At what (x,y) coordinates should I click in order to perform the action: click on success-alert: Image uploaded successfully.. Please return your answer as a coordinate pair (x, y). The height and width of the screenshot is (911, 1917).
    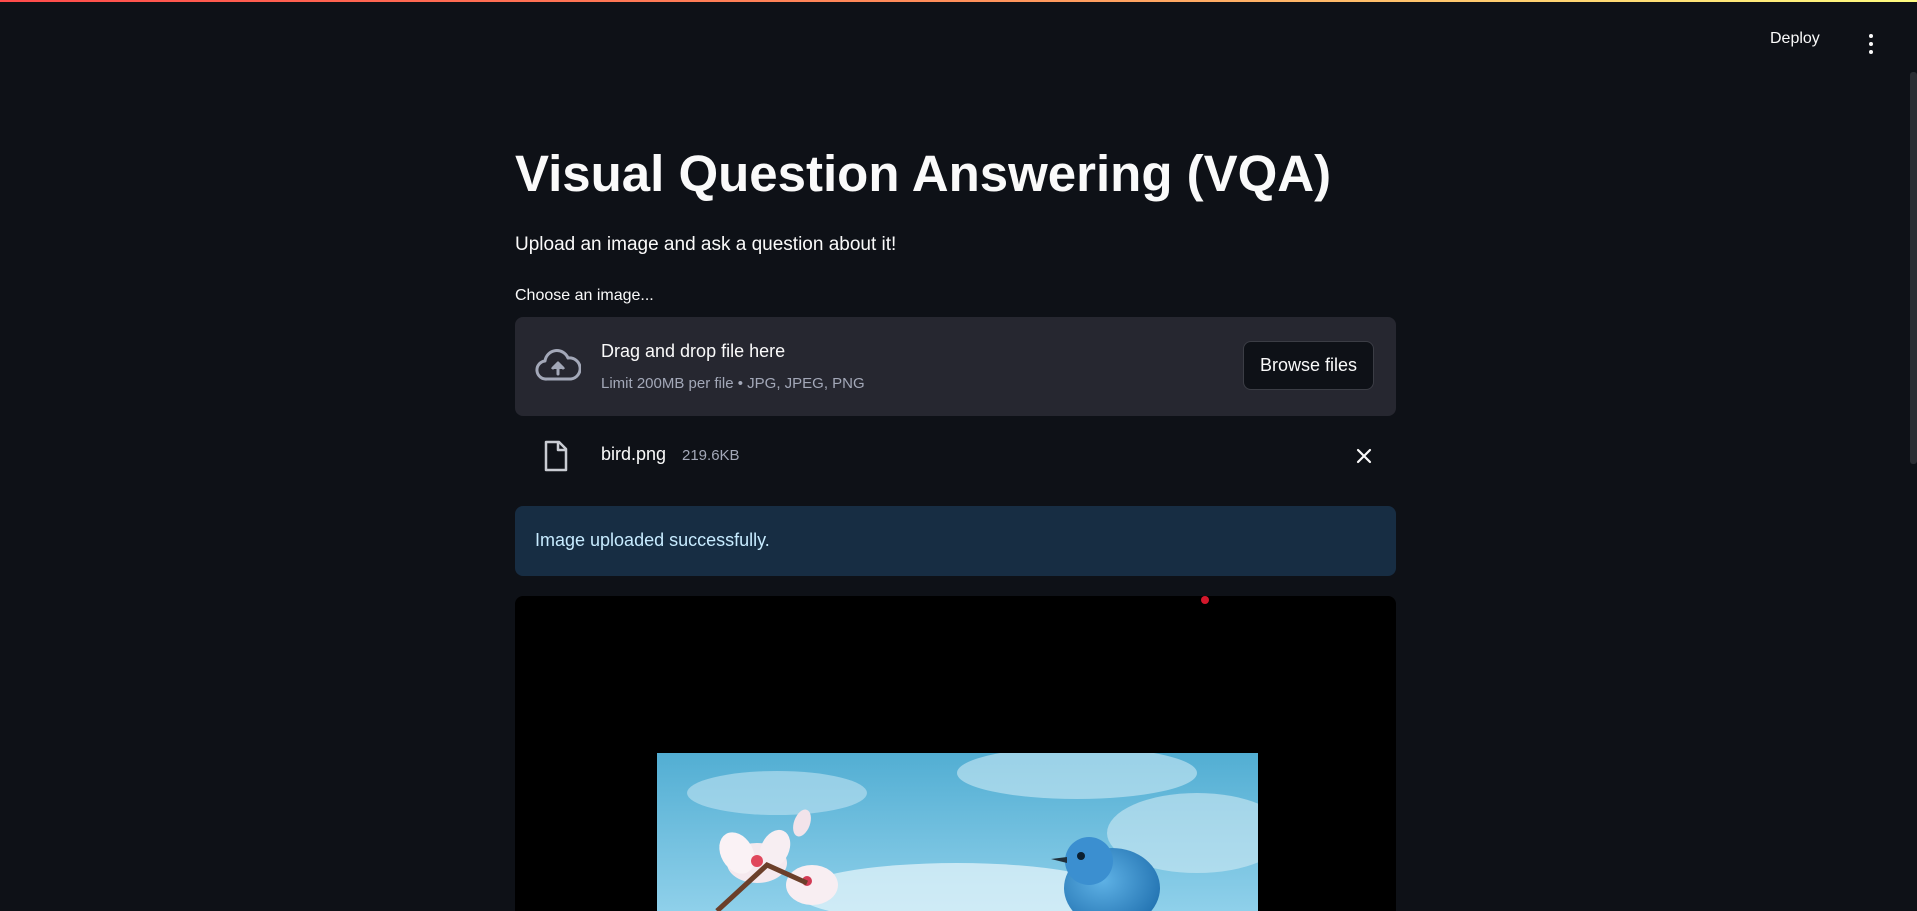
    Looking at the image, I should click on (955, 541).